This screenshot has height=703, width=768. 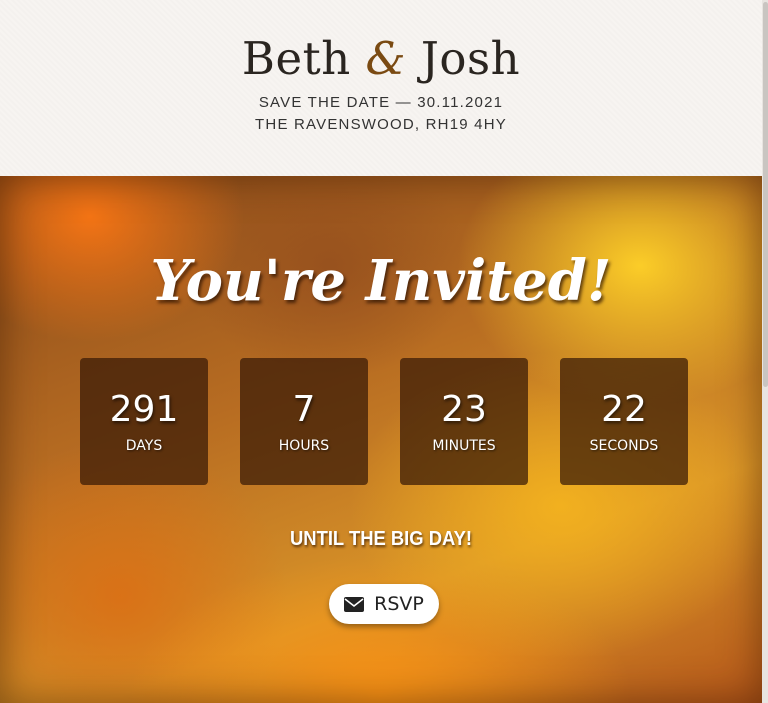 I want to click on until-text: UNTIL THE BIG DAY!, so click(x=381, y=539).